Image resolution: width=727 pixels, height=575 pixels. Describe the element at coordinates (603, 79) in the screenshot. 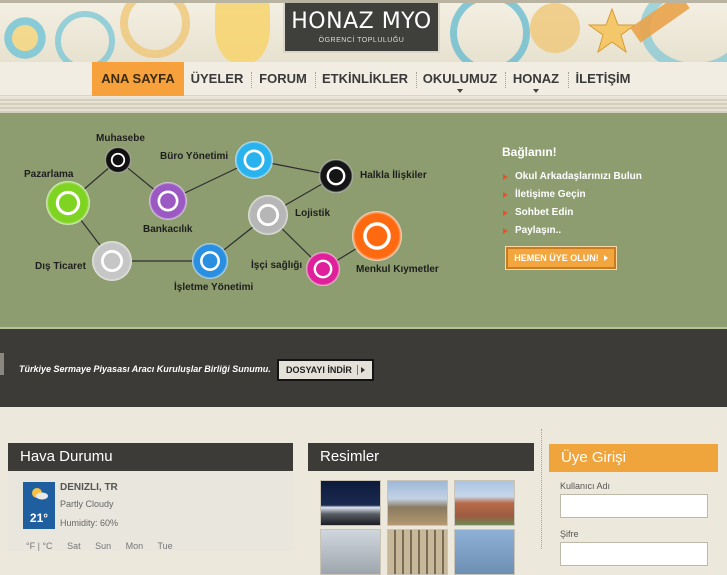

I see `nav-item-contact: İLETİŞİM` at that location.